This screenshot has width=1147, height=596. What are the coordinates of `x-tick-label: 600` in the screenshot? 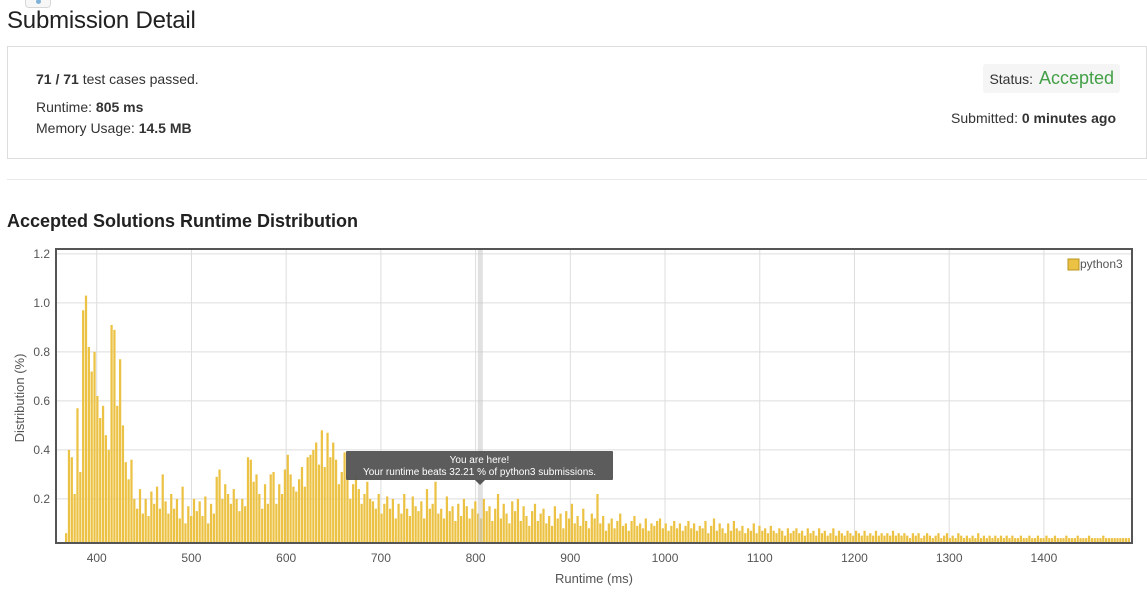 It's located at (286, 558).